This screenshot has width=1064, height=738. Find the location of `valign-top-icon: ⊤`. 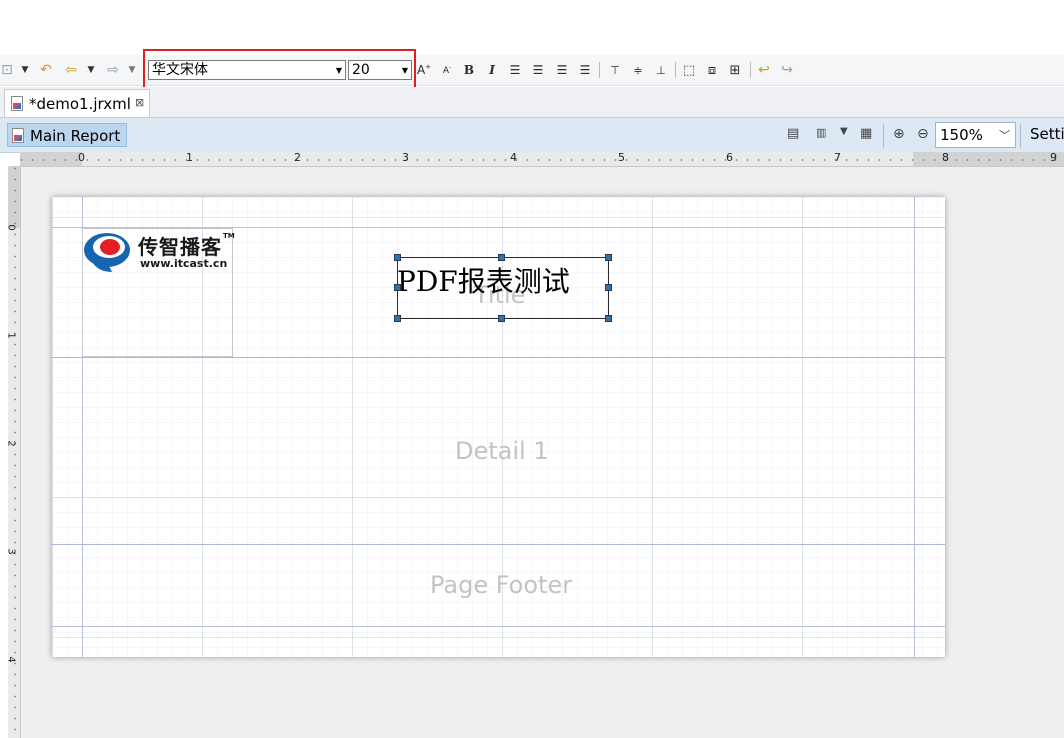

valign-top-icon: ⊤ is located at coordinates (615, 70).